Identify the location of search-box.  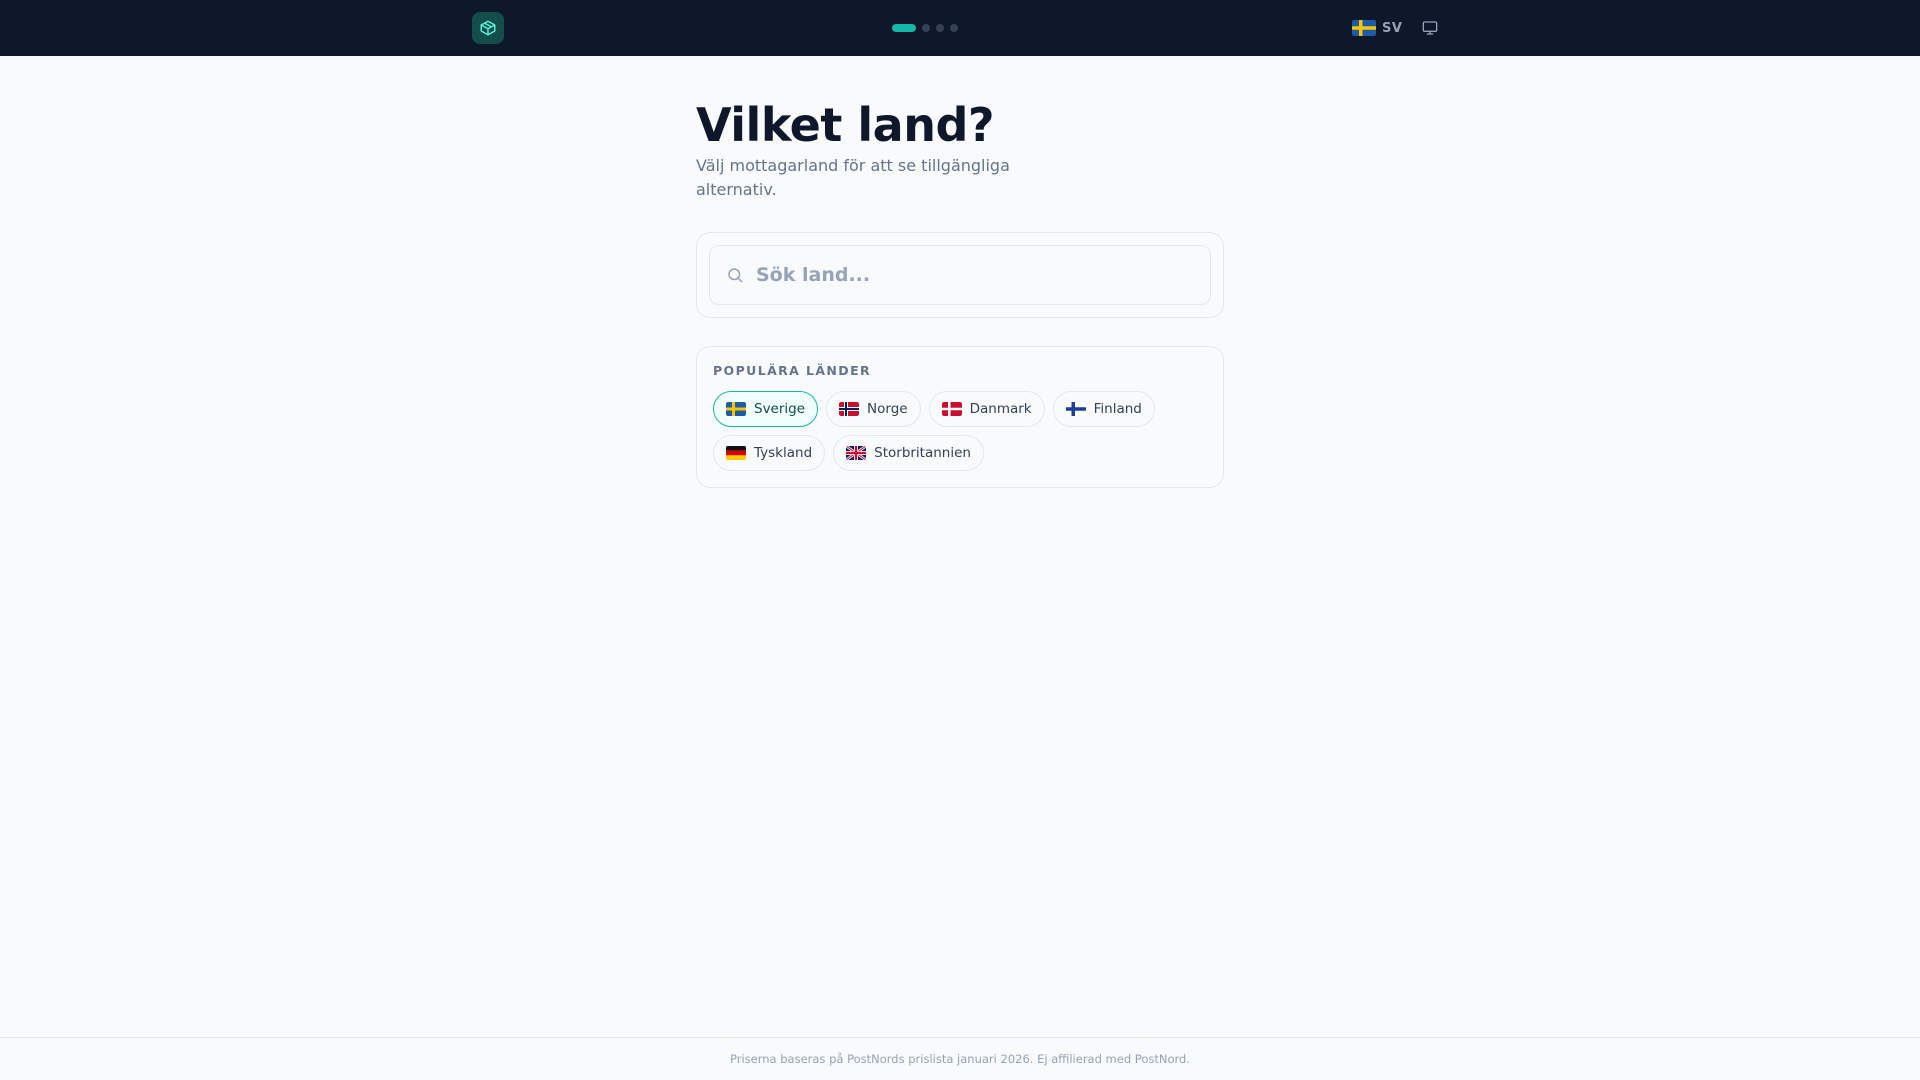
(960, 275).